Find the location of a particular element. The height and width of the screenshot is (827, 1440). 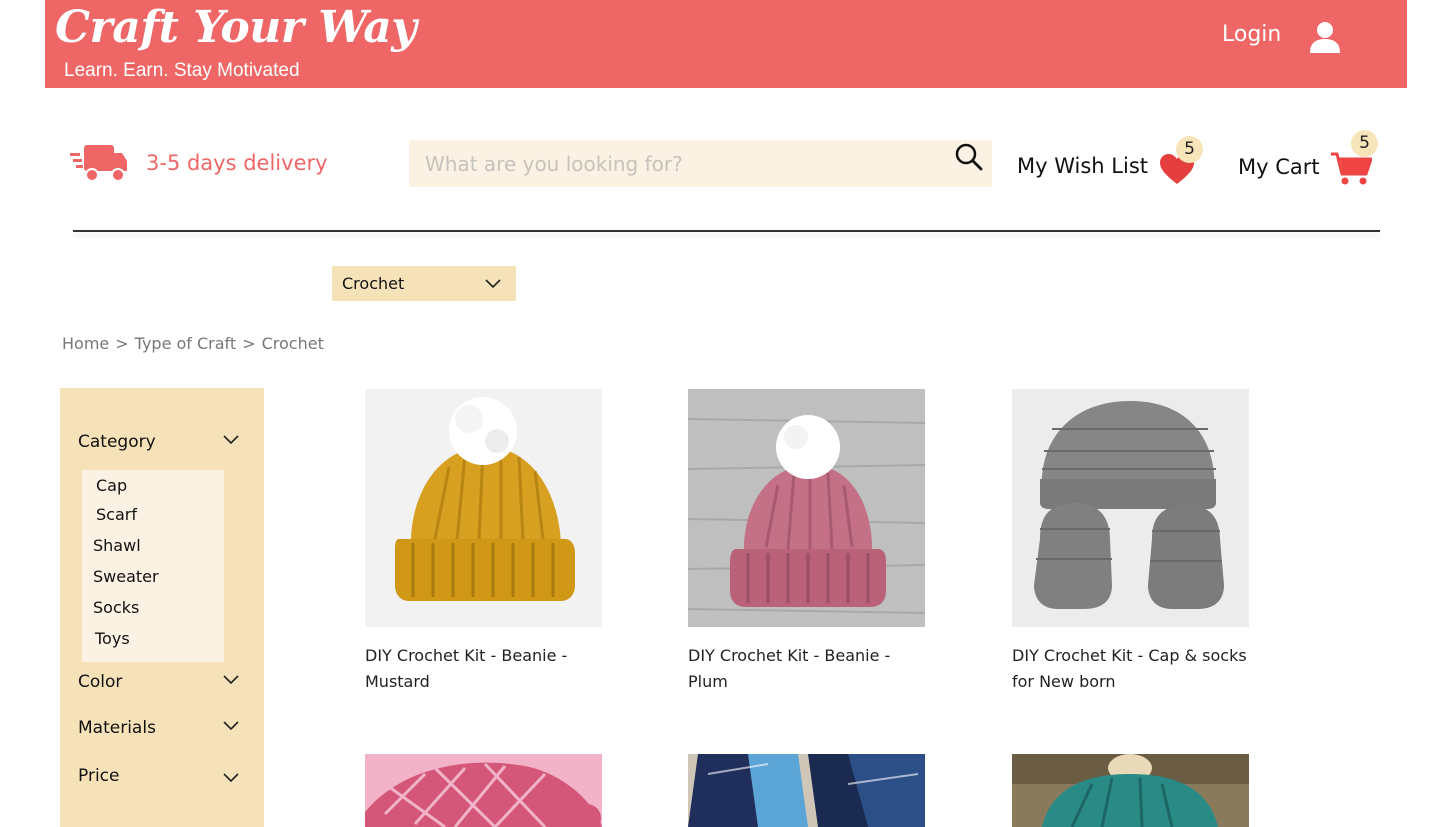

product-card: DIY Crochet Kit - Beanie - Mustard is located at coordinates (484, 542).